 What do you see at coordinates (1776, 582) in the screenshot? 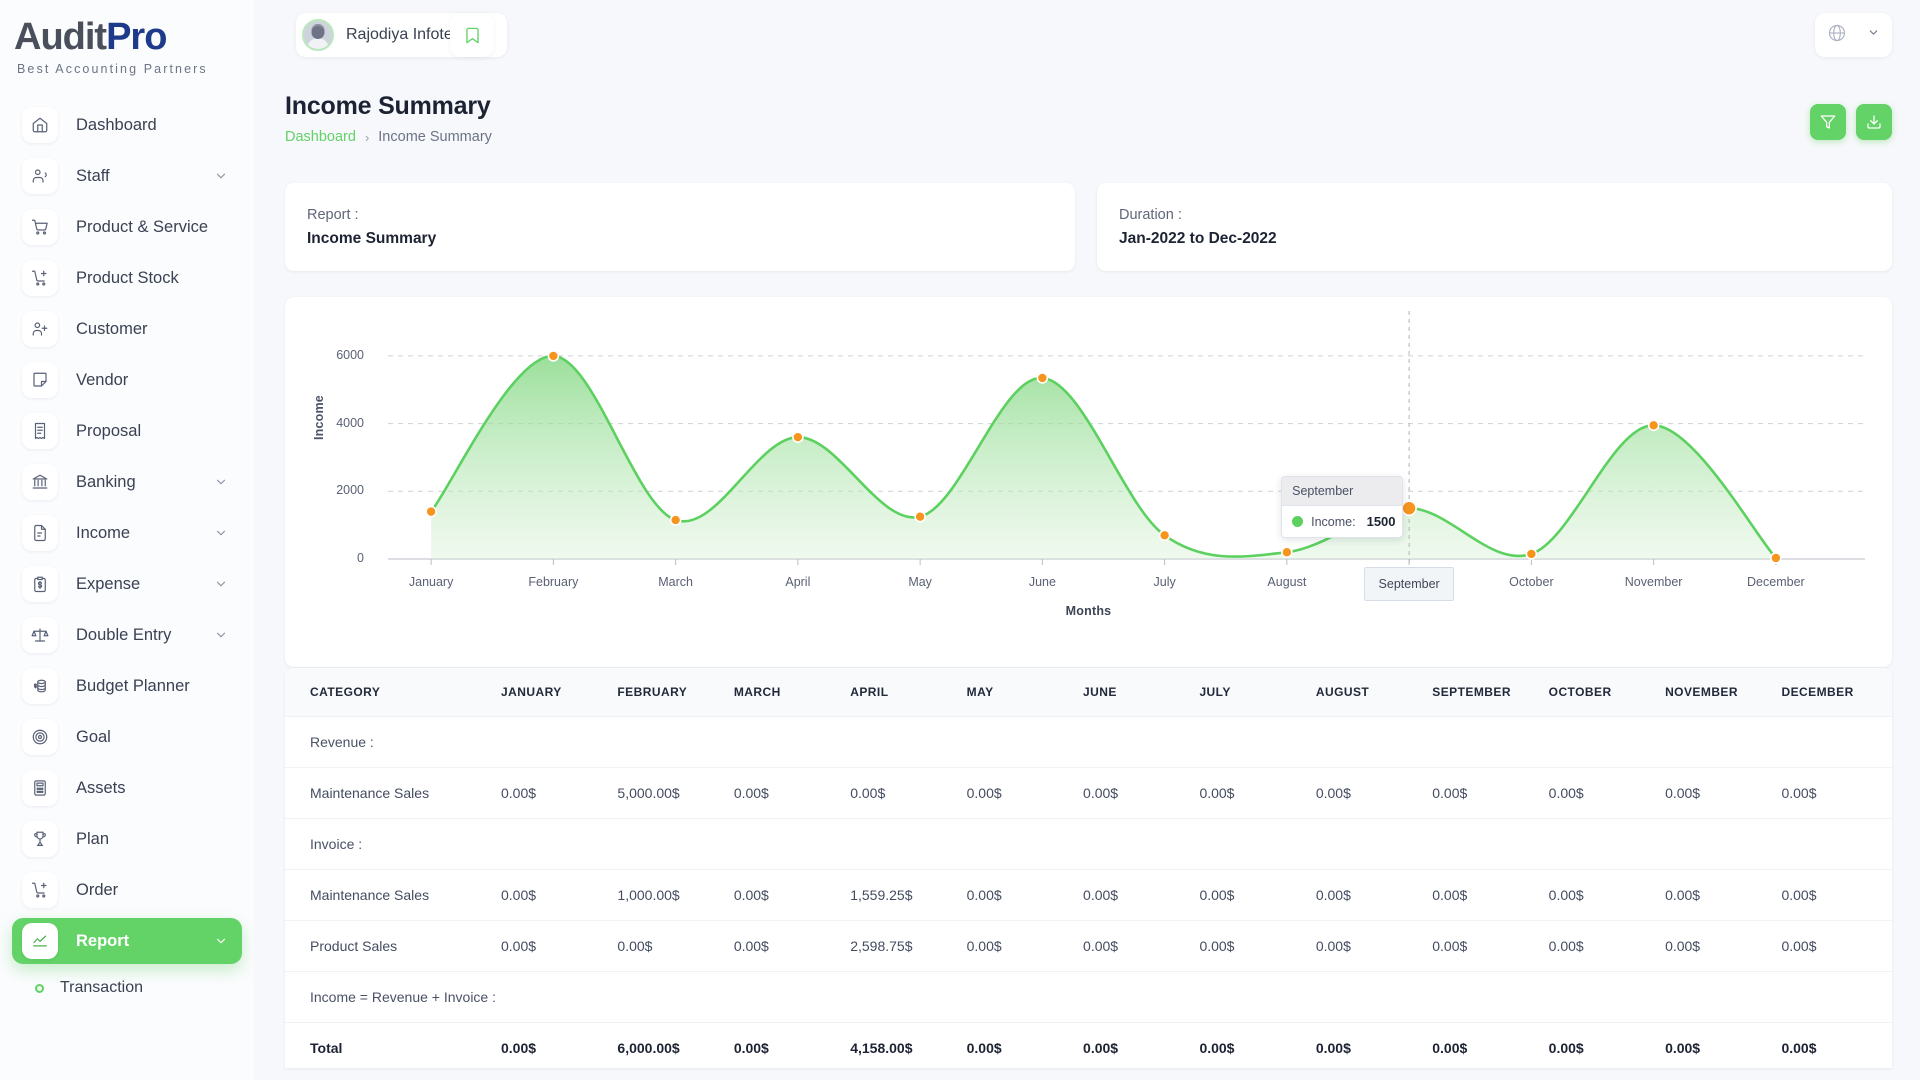
I see `chart-x-tick-label: December` at bounding box center [1776, 582].